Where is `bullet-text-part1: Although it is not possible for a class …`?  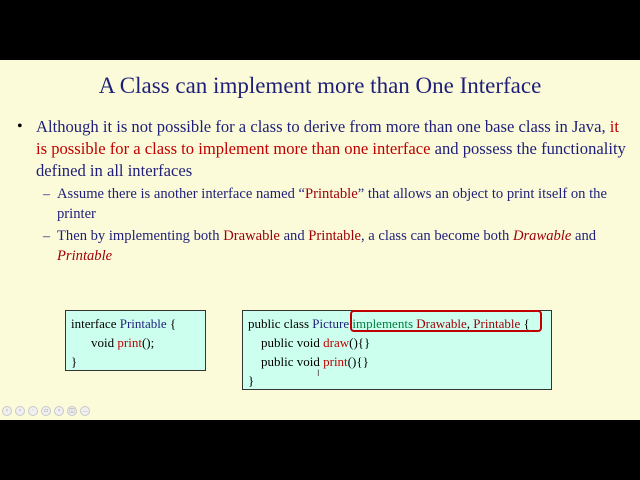 bullet-text-part1: Although it is not possible for a class … is located at coordinates (323, 126).